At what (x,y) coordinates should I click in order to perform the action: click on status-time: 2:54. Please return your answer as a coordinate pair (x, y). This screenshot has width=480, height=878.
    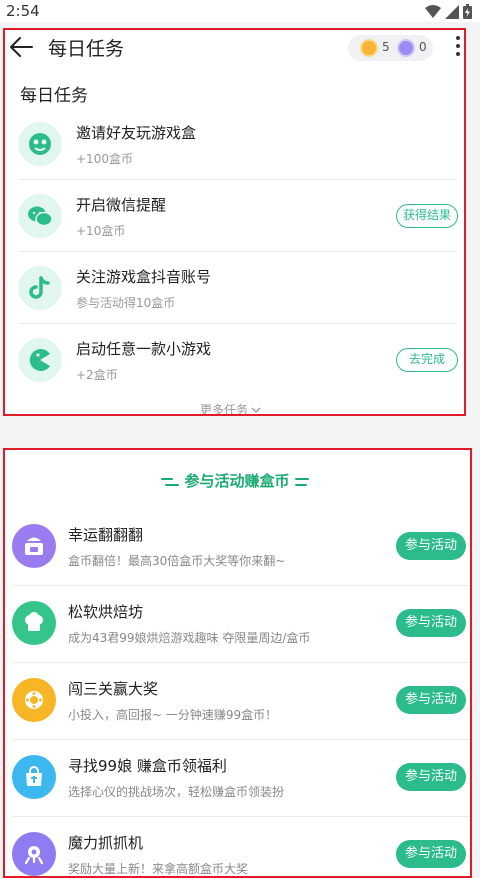
    Looking at the image, I should click on (23, 11).